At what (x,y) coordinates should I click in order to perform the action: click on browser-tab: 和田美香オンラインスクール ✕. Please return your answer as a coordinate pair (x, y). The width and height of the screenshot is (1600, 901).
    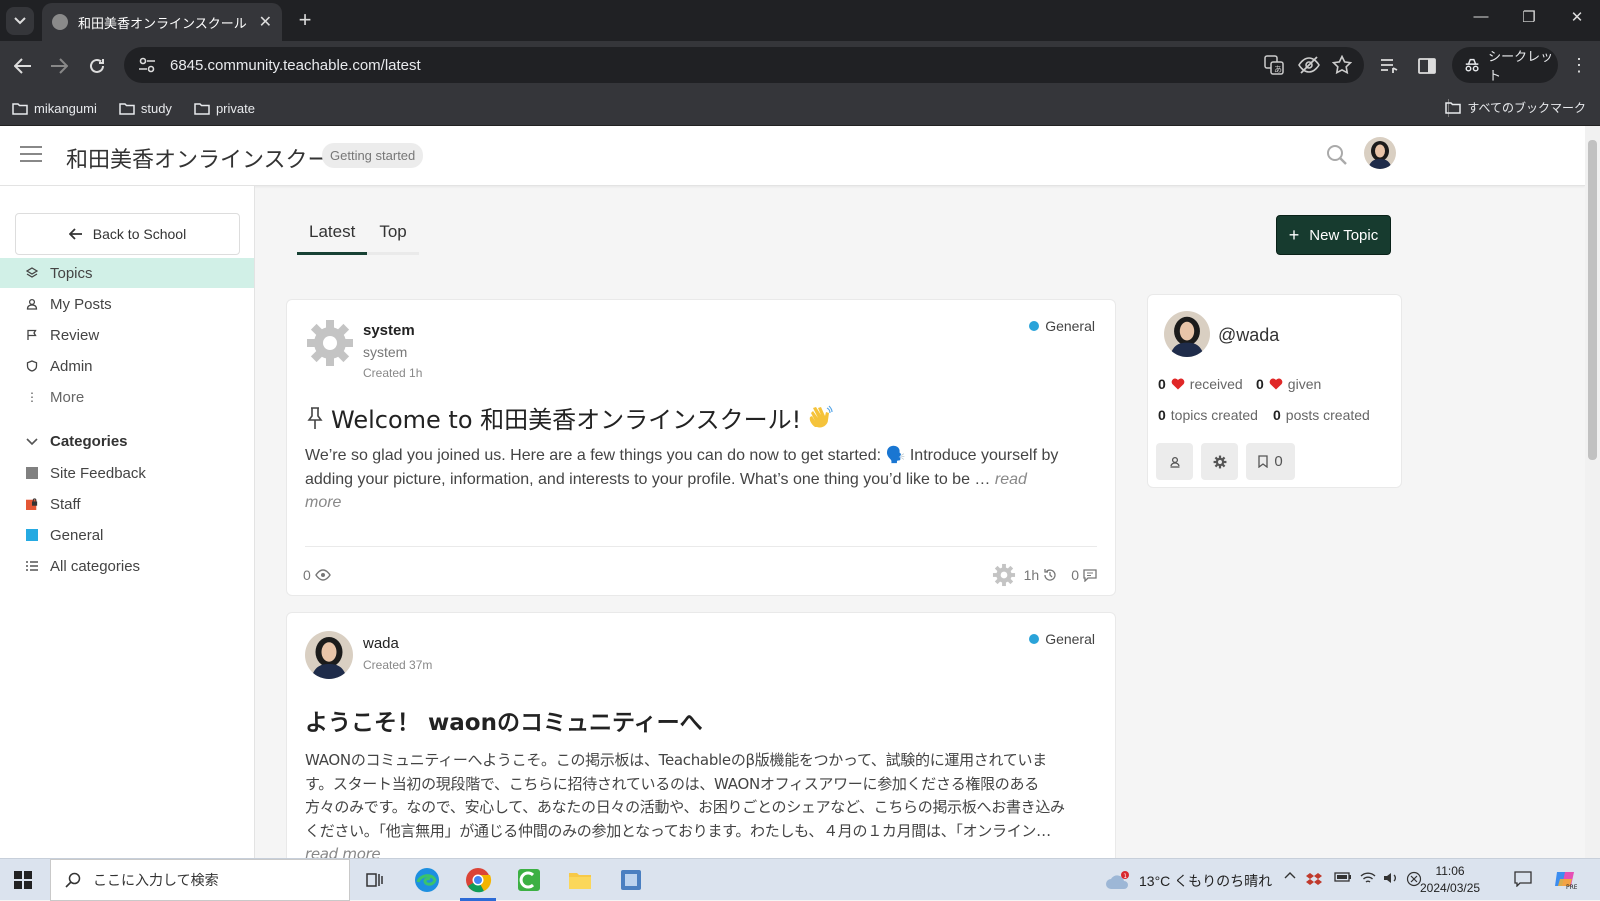
    Looking at the image, I should click on (162, 22).